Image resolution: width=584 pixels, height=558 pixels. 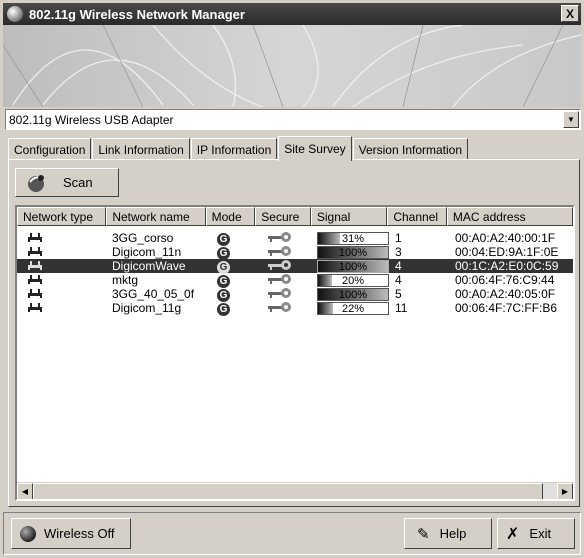 I want to click on chevron-down-icon: ▼, so click(x=571, y=119).